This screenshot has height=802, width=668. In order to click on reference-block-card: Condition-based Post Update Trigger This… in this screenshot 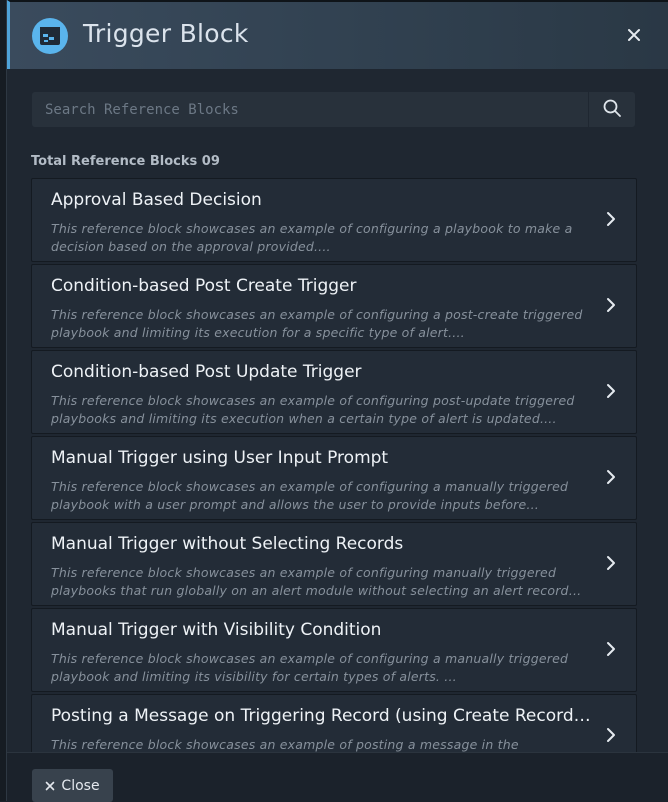, I will do `click(334, 392)`.